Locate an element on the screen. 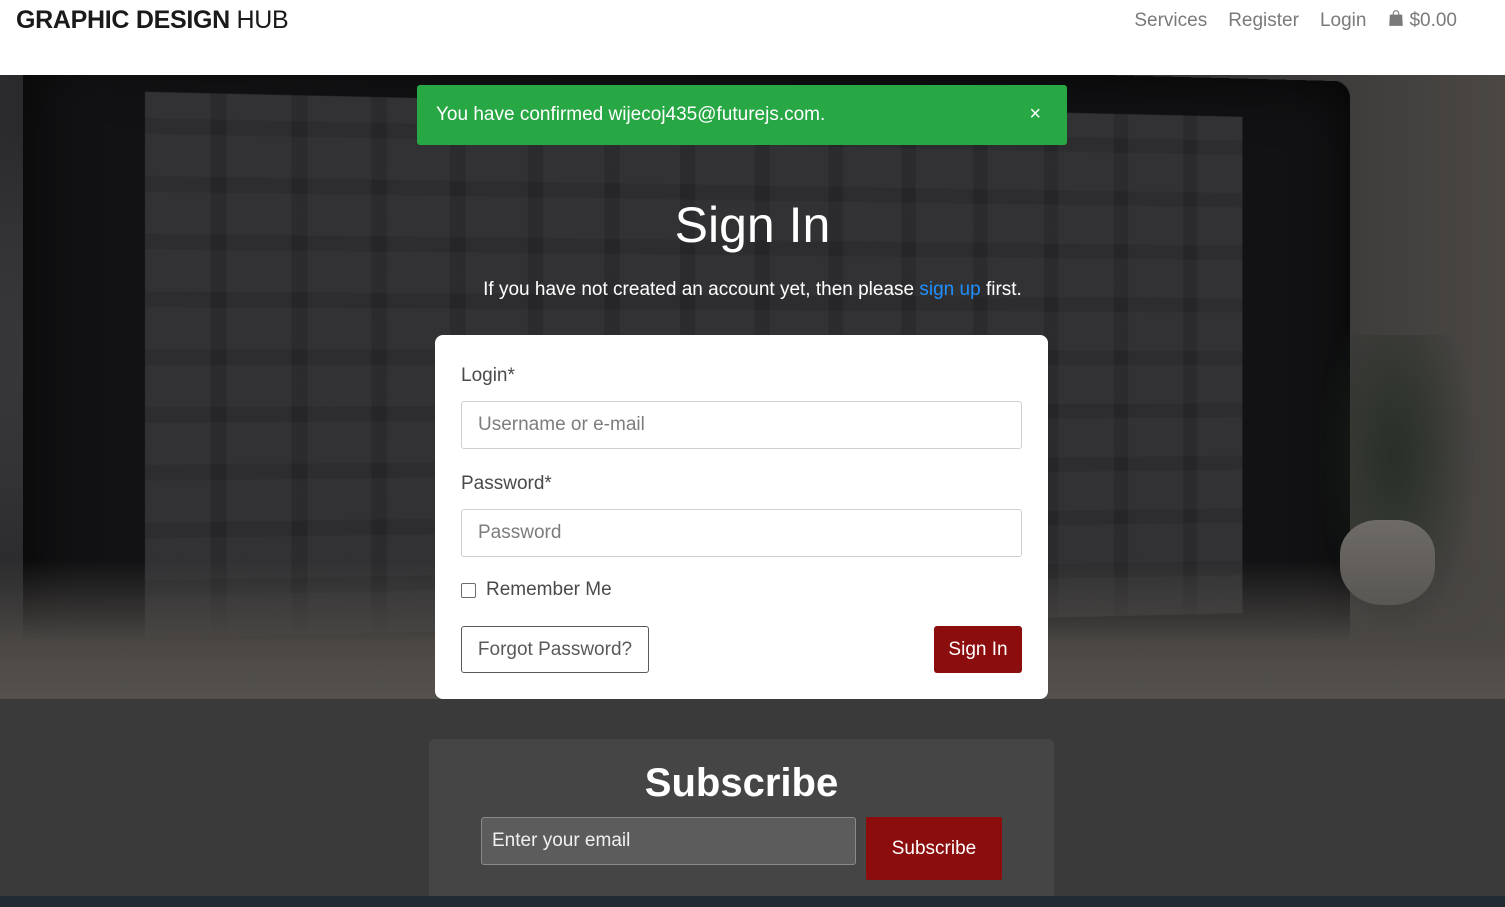 The height and width of the screenshot is (907, 1505). password-input is located at coordinates (741, 533).